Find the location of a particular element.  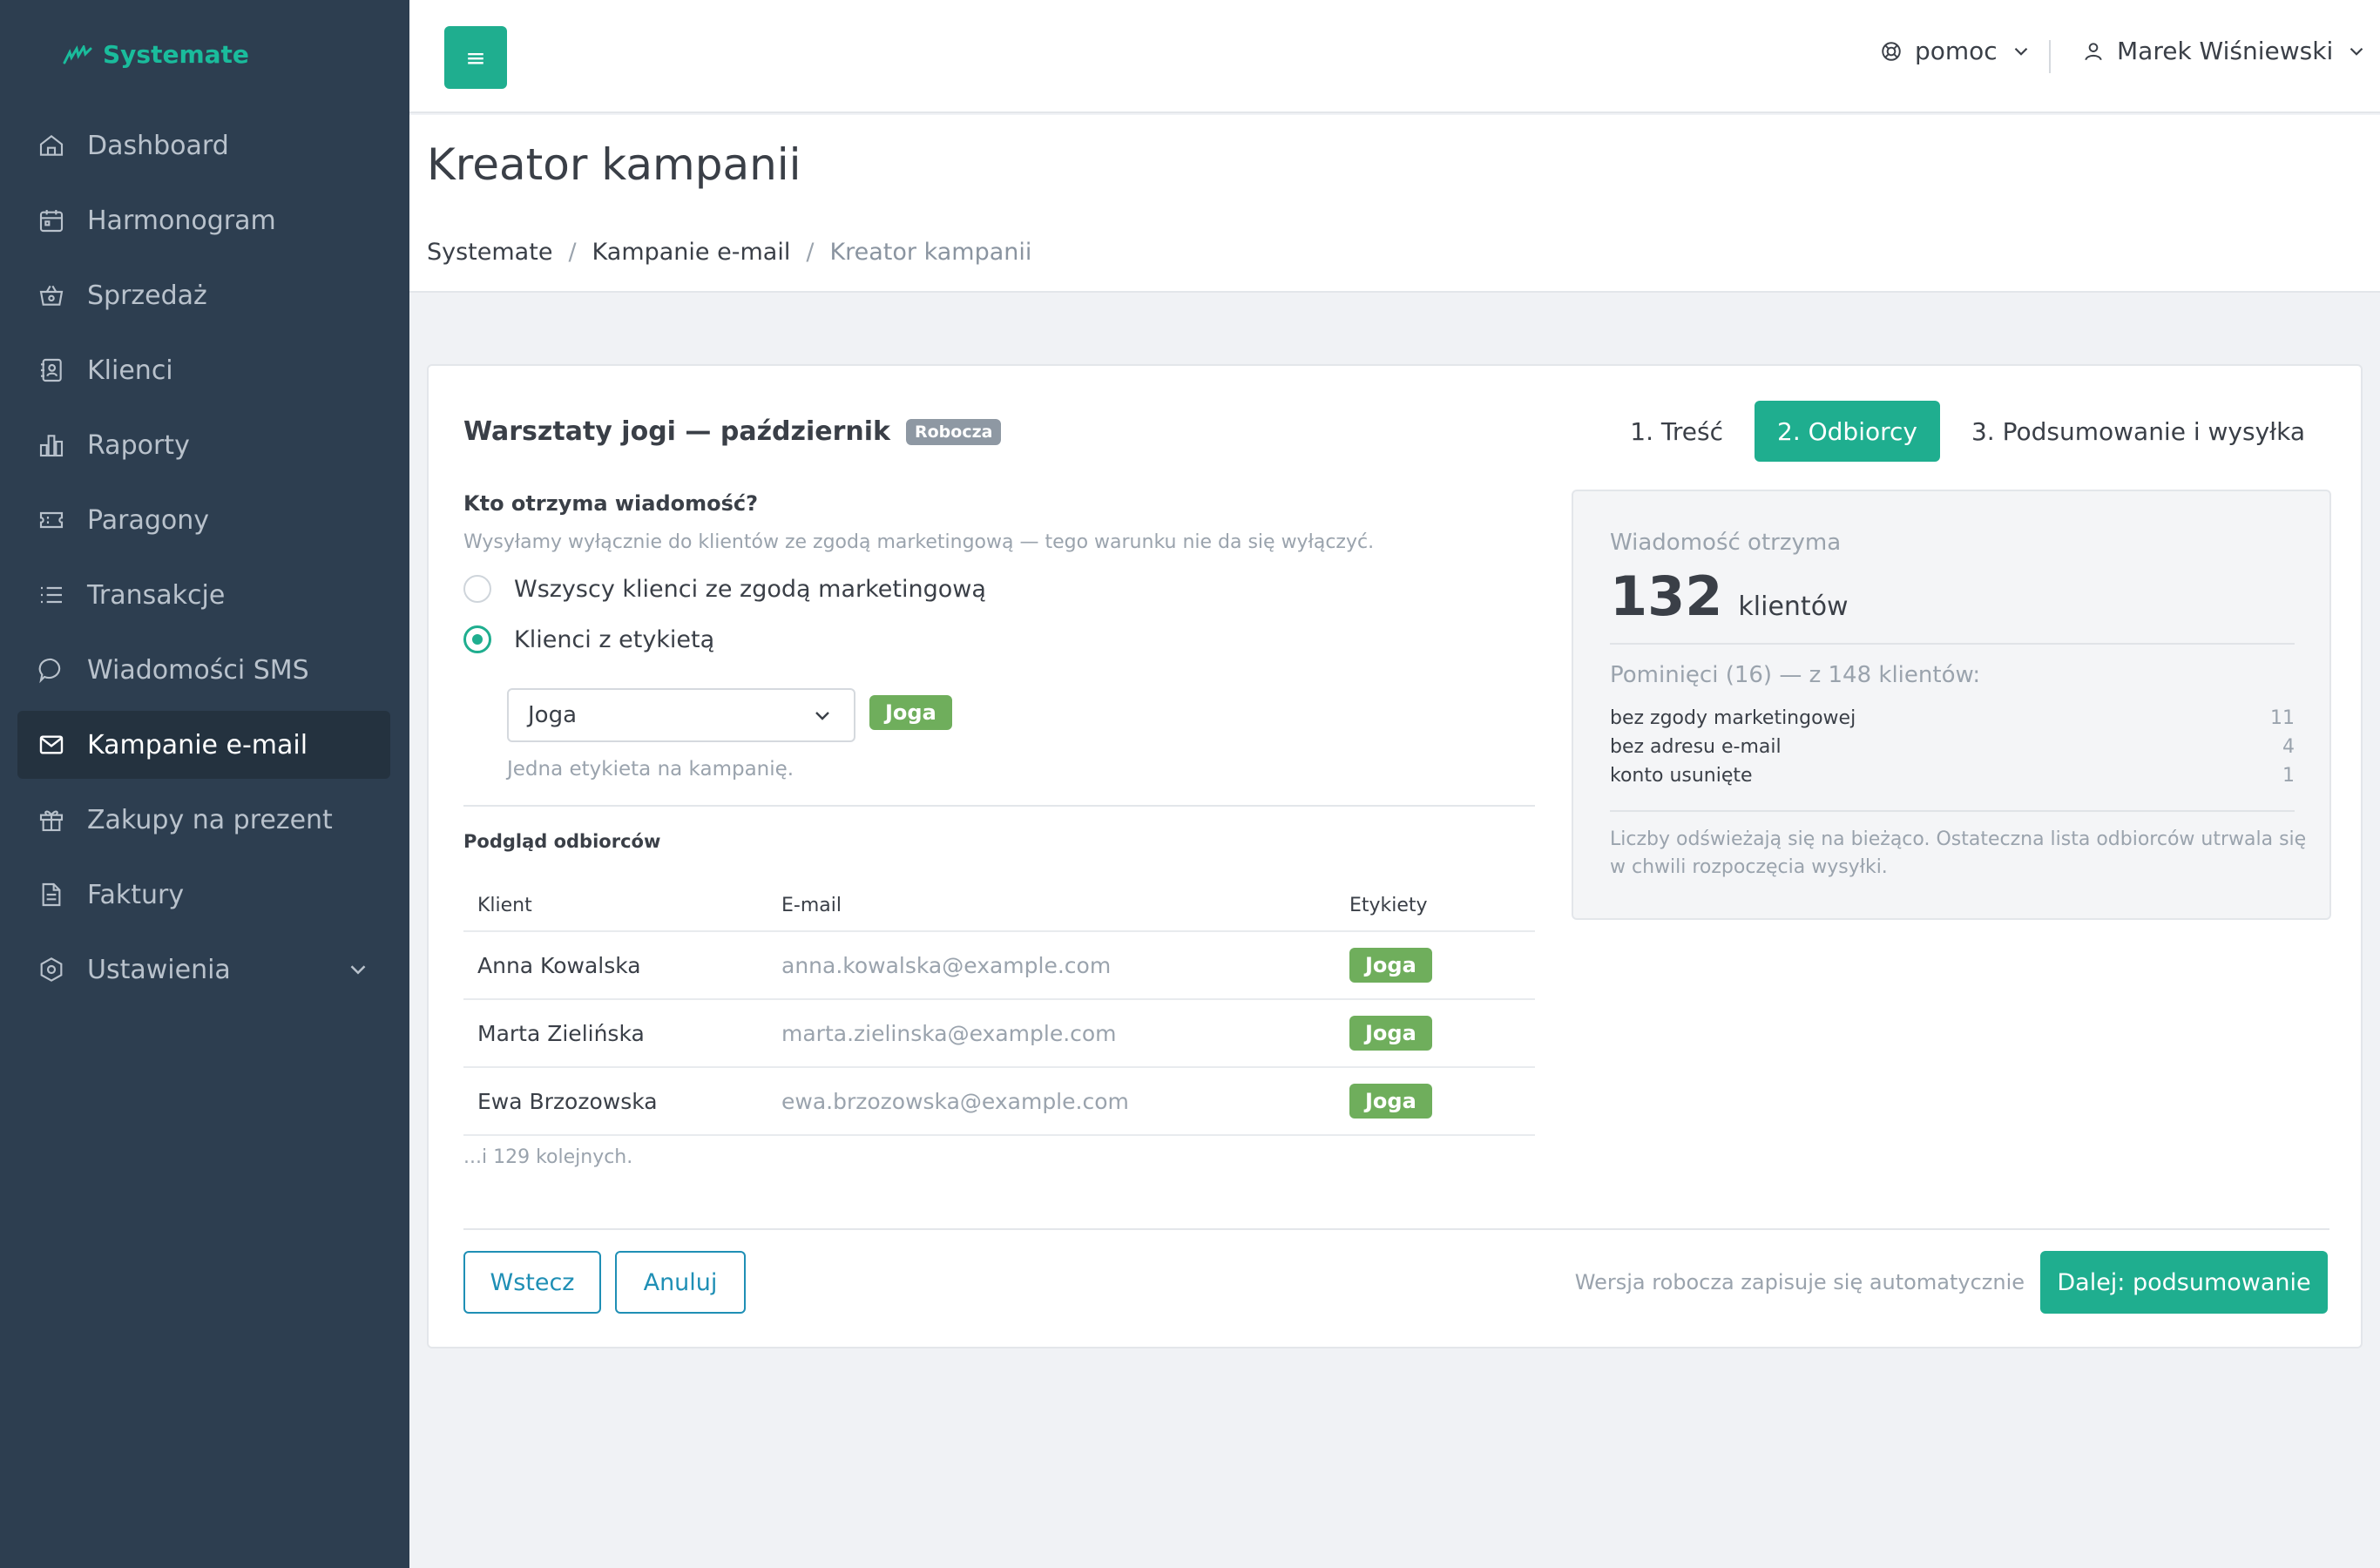

sidebar-item-transakcje: Transakcje is located at coordinates (203, 595).